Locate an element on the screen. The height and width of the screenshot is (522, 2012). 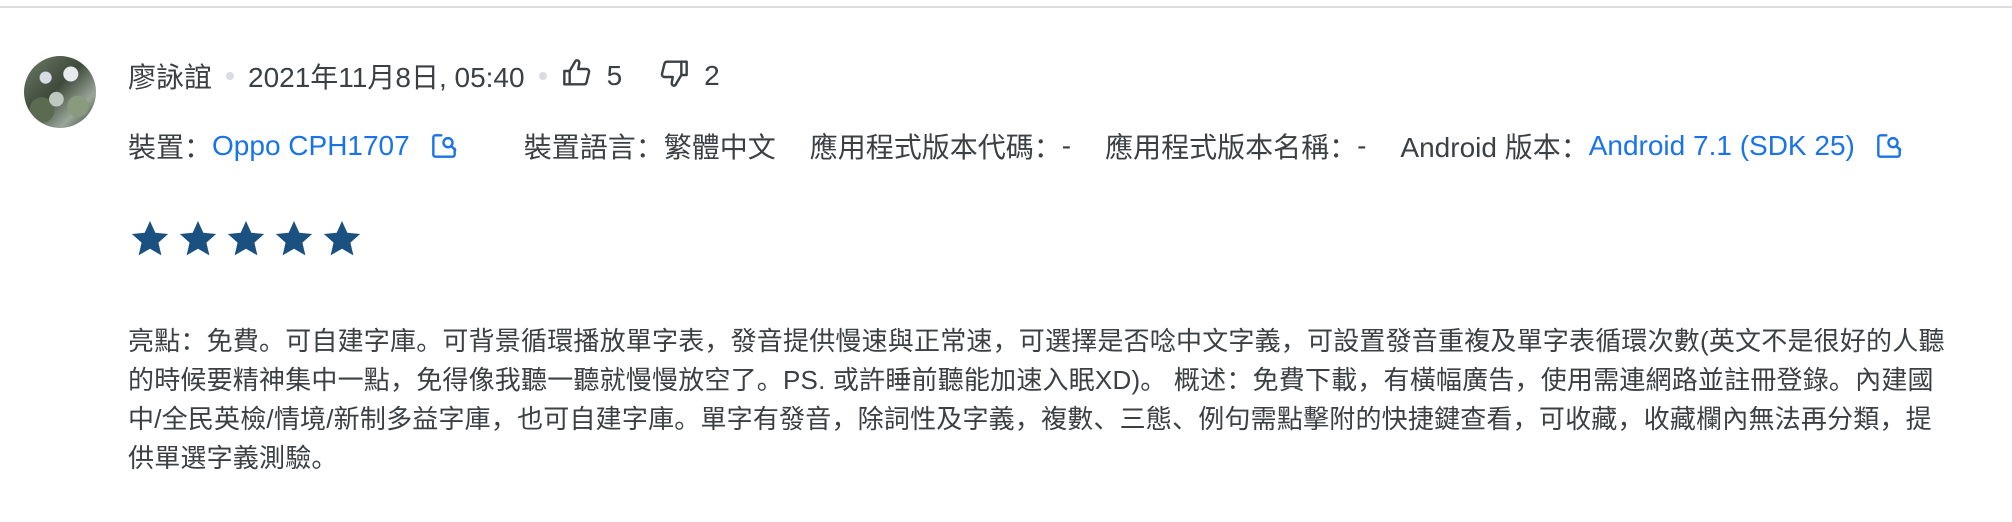
down-vote-count: 2 is located at coordinates (712, 75).